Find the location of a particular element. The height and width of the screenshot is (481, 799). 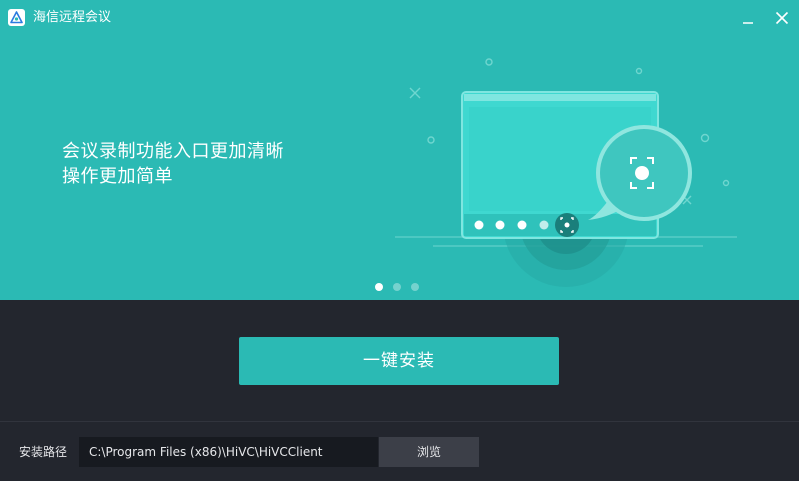

install-path-label: 安装路径 is located at coordinates (43, 452).